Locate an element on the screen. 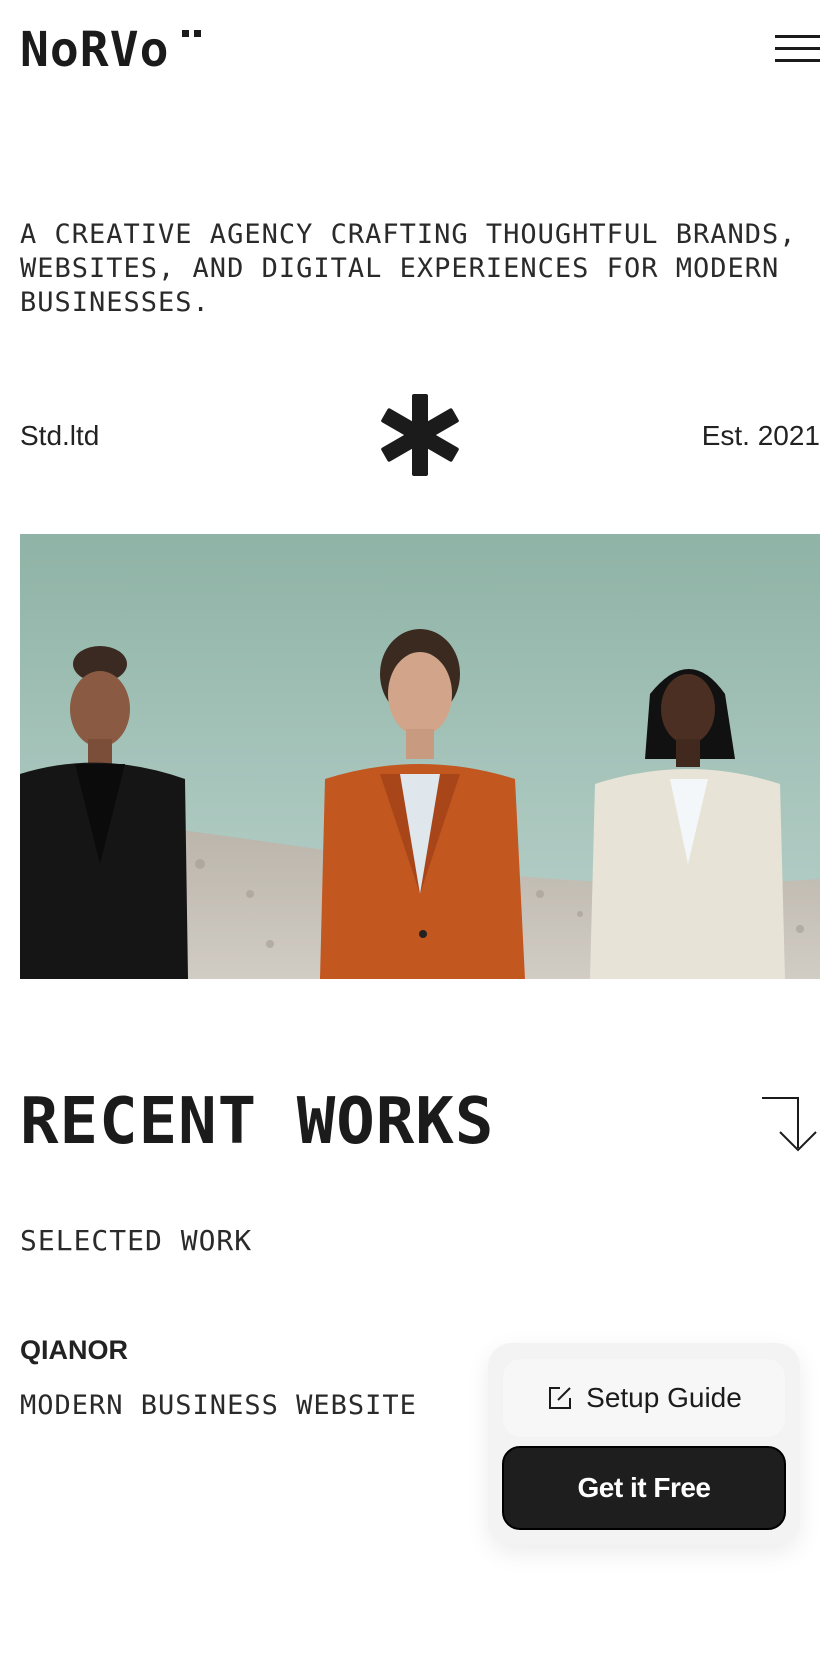  company-type: Std.ltd is located at coordinates (60, 435).